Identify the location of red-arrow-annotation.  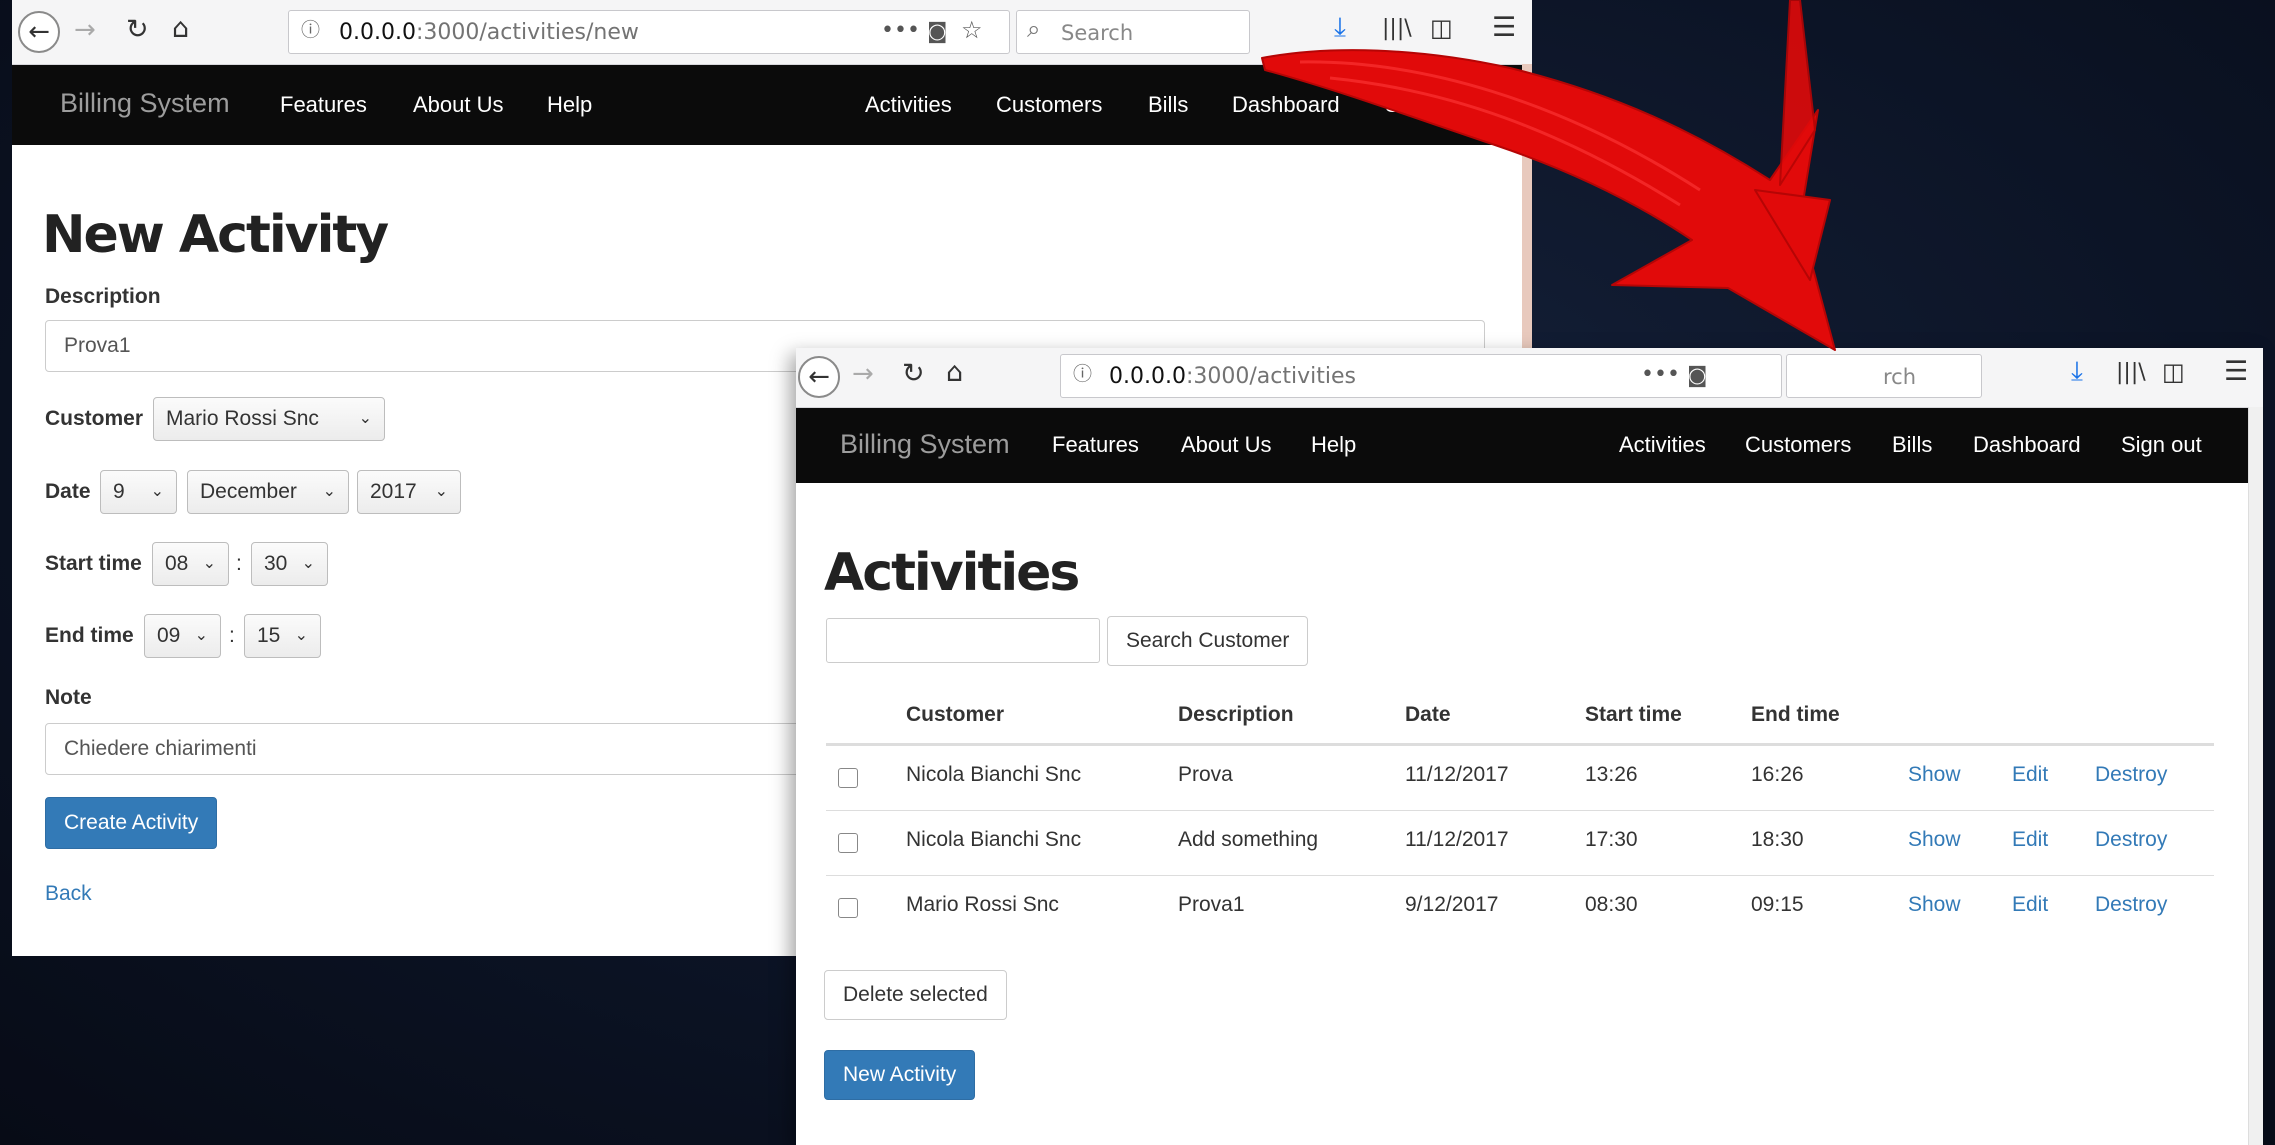
(1548, 175).